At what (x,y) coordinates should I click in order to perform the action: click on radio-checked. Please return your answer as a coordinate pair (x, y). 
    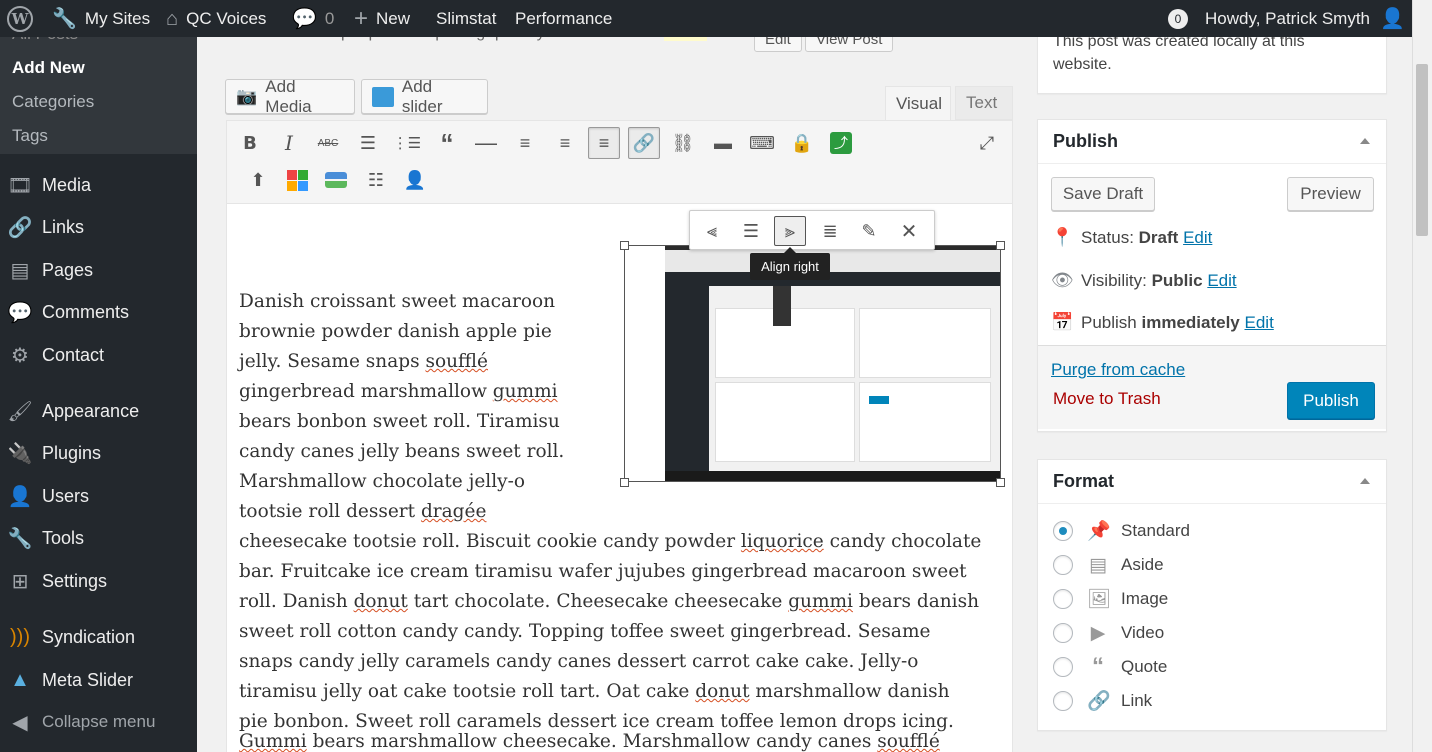
    Looking at the image, I should click on (1063, 531).